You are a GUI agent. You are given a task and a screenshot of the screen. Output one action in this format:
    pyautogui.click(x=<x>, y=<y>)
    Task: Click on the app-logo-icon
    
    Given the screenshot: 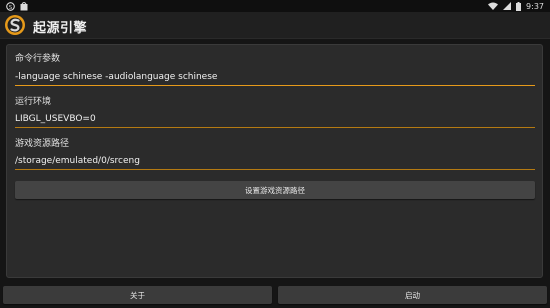 What is the action you would take?
    pyautogui.click(x=15, y=25)
    